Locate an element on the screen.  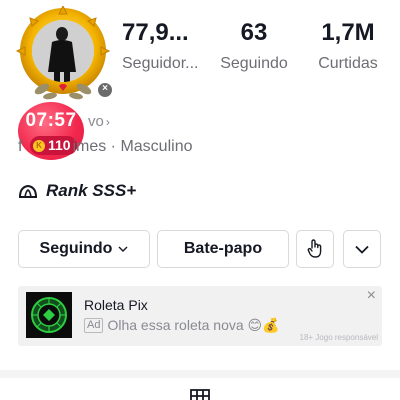
roulette-icon is located at coordinates (49, 315).